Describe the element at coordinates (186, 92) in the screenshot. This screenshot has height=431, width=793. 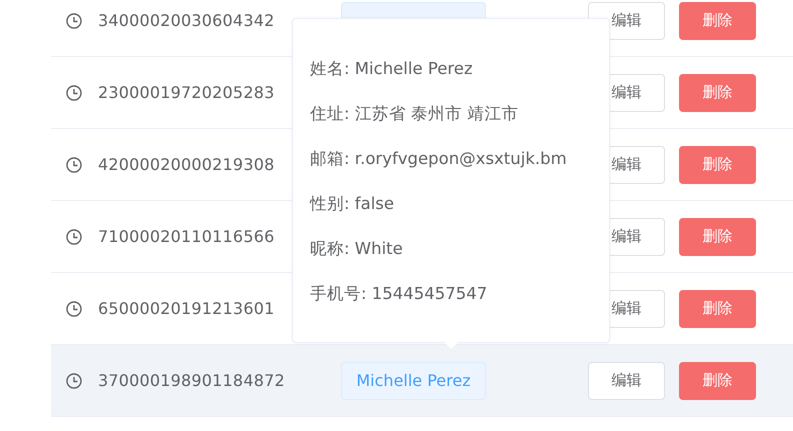
I see `id-text: 23000019720205283` at that location.